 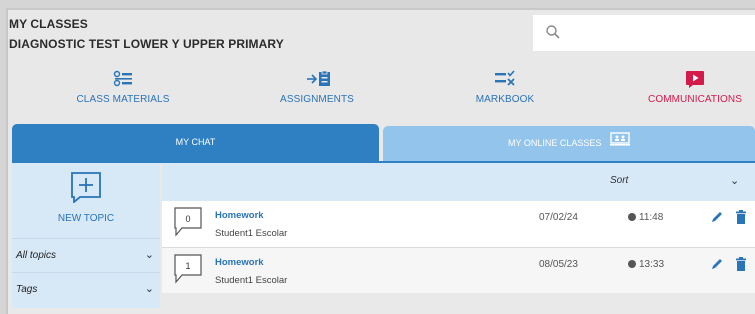 I want to click on tabs: MY CHAT MY ONLINE CLASSES, so click(x=383, y=142).